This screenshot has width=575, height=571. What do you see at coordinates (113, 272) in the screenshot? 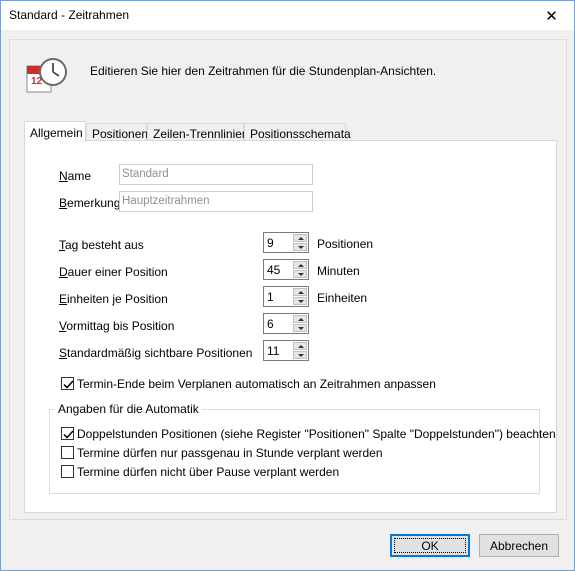
I see `dauer-label: Dauer einer Position` at bounding box center [113, 272].